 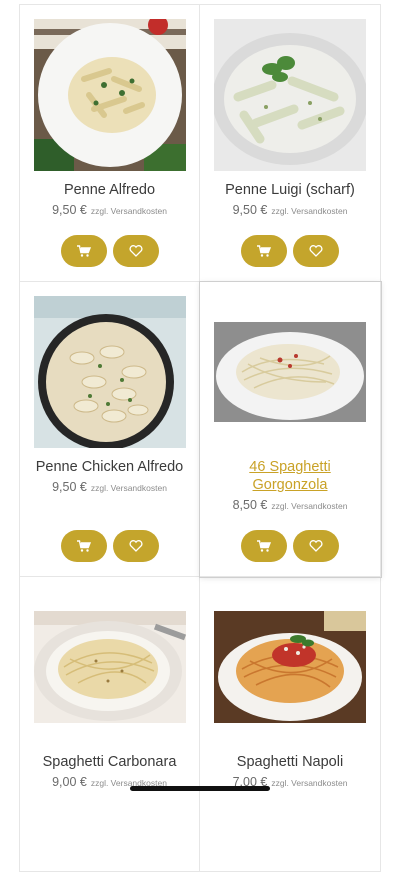 I want to click on product-name-link: 46 Spaghetti Gorgonzola, so click(x=290, y=476).